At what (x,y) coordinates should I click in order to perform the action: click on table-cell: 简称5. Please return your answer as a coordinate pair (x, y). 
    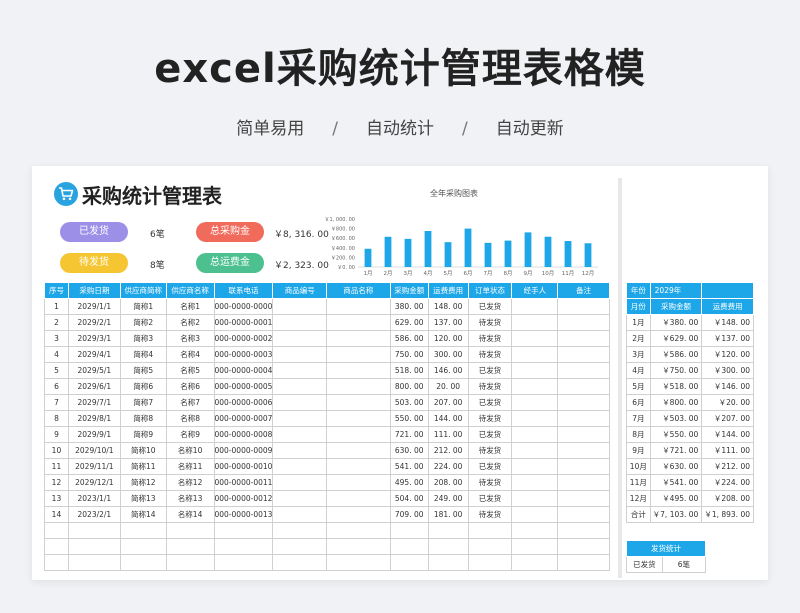
    Looking at the image, I should click on (143, 370).